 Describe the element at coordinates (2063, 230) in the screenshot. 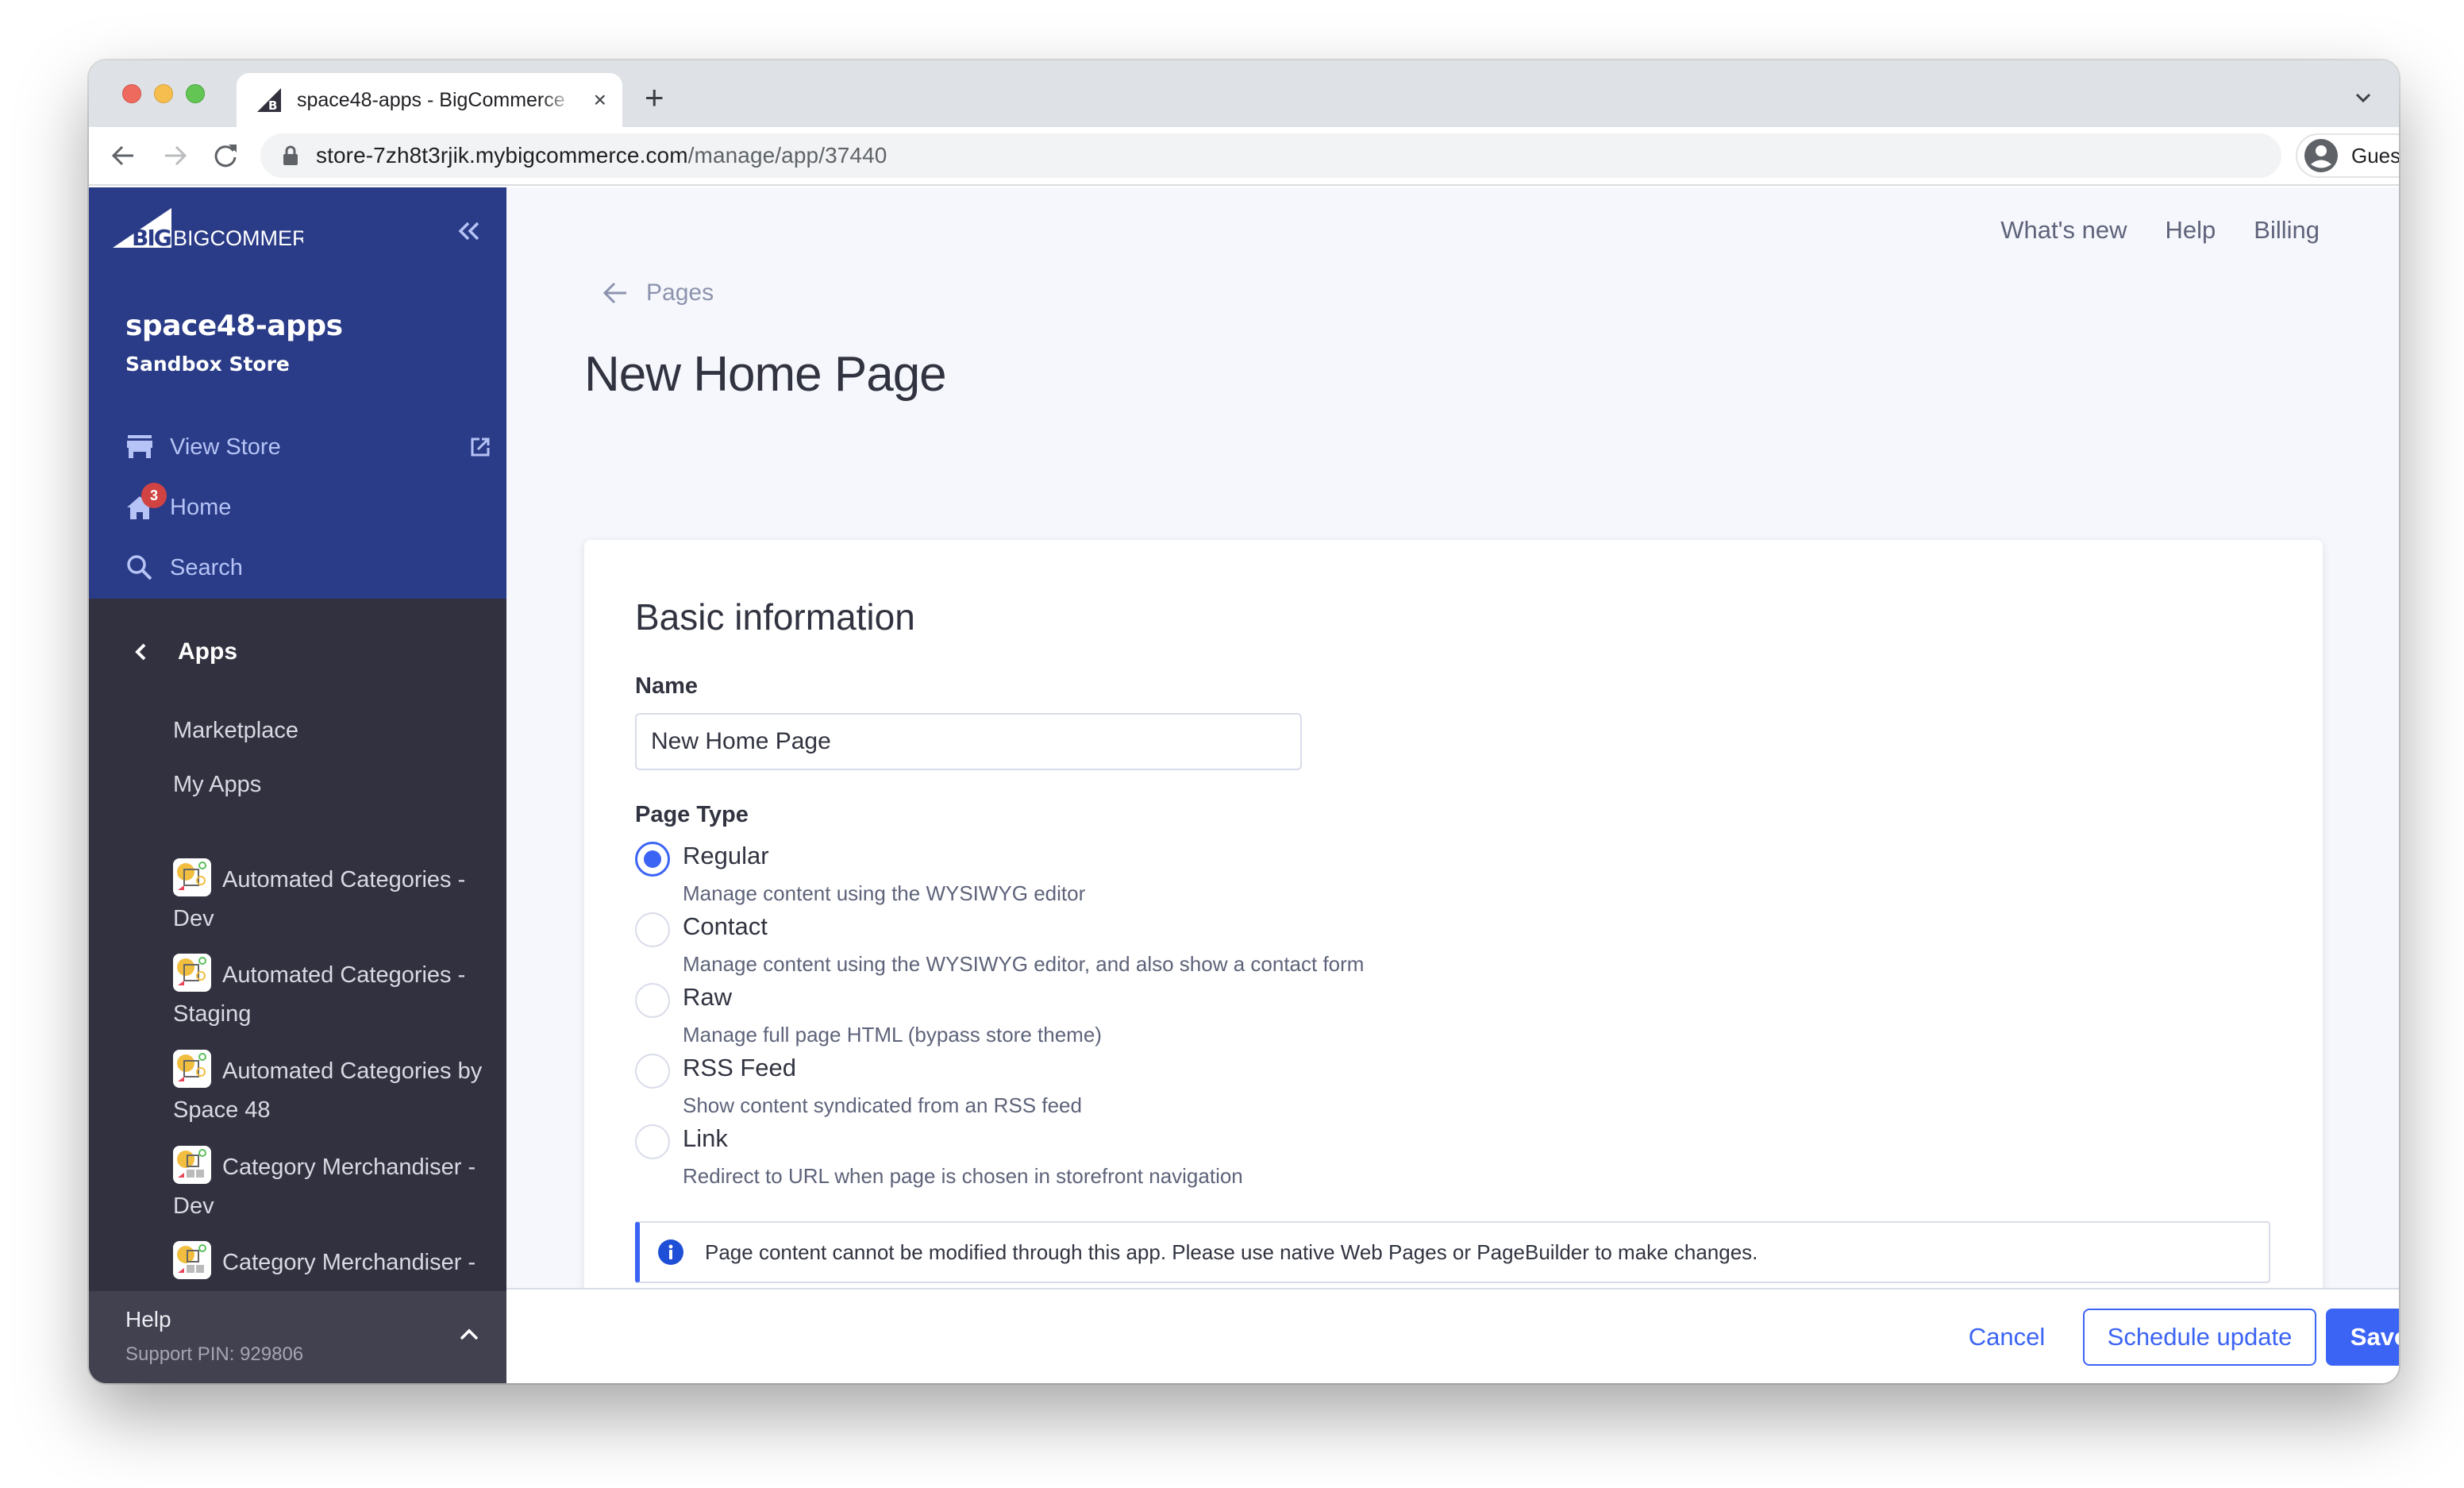

I see `whats-new-link: What's new` at that location.